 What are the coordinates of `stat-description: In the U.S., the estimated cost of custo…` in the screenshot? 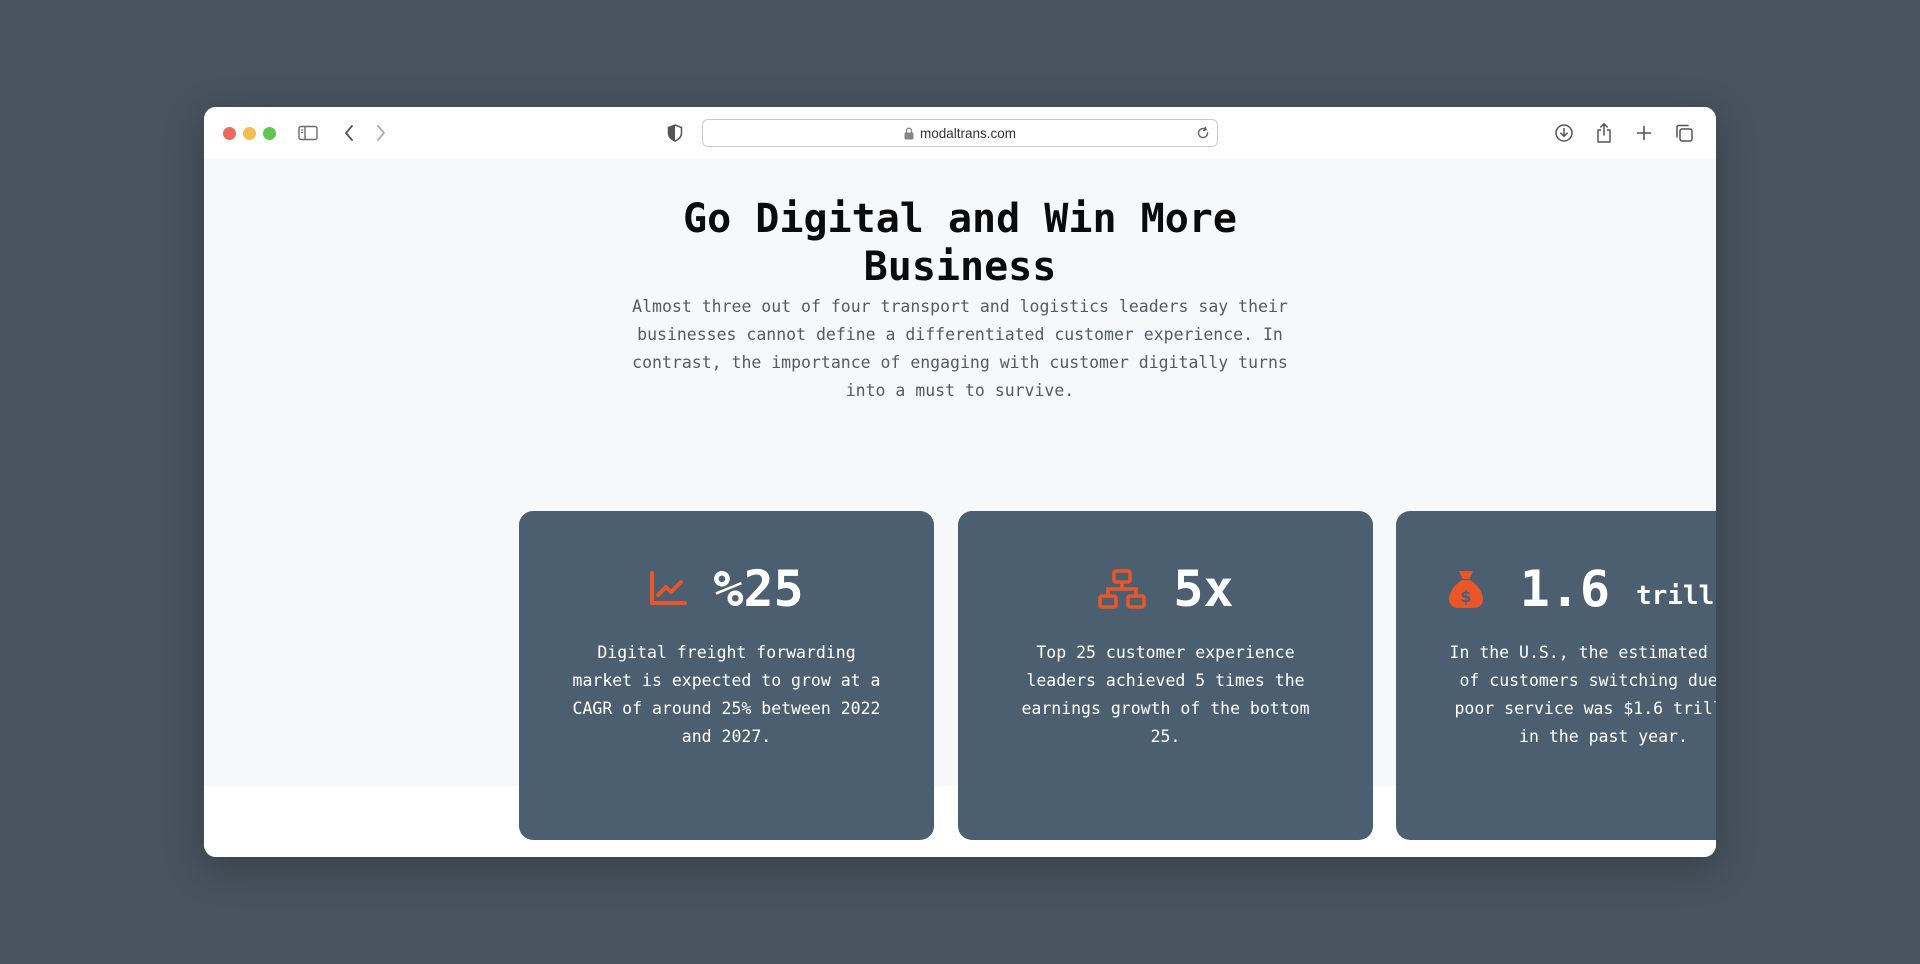 It's located at (1582, 694).